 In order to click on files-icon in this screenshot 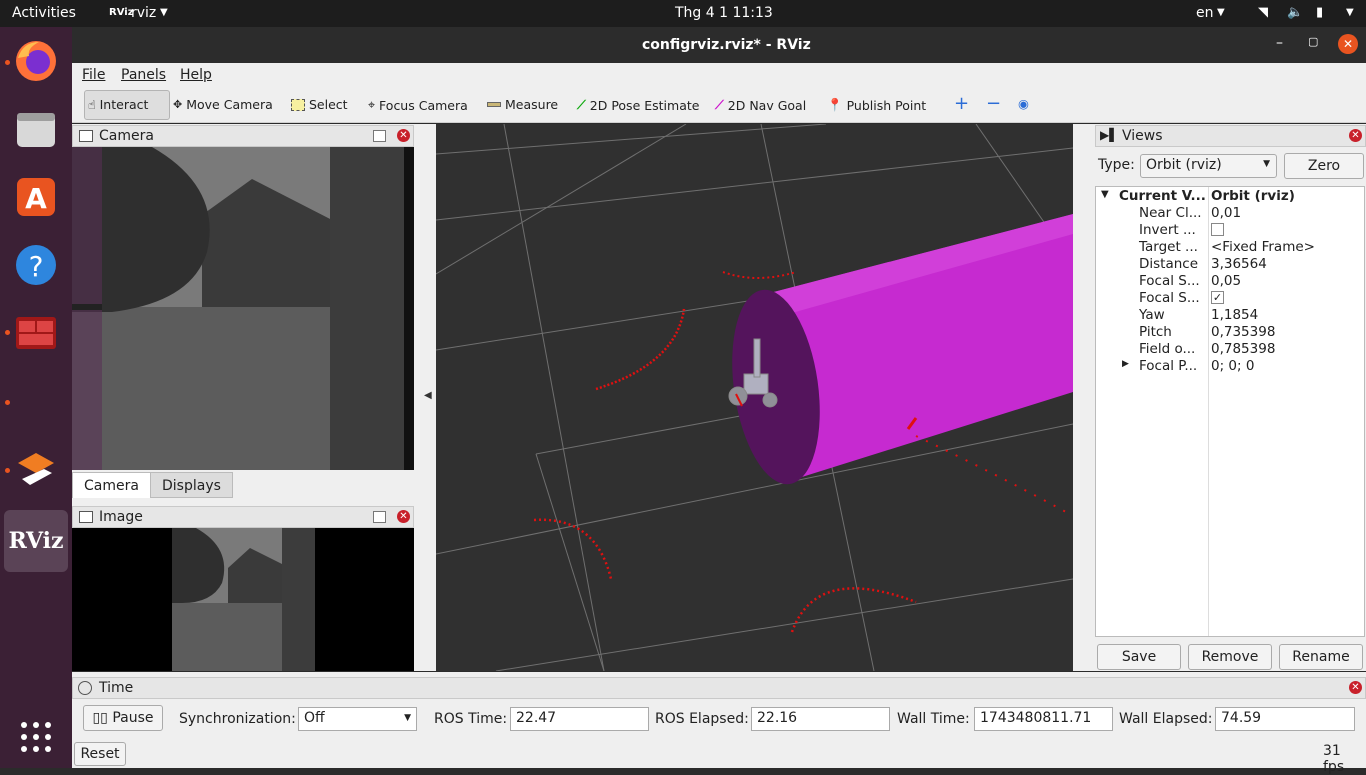, I will do `click(36, 129)`.